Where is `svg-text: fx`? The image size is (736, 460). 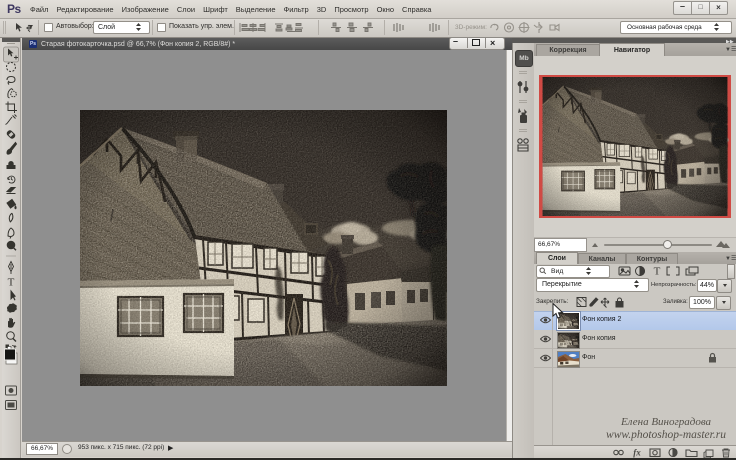 svg-text: fx is located at coordinates (637, 453).